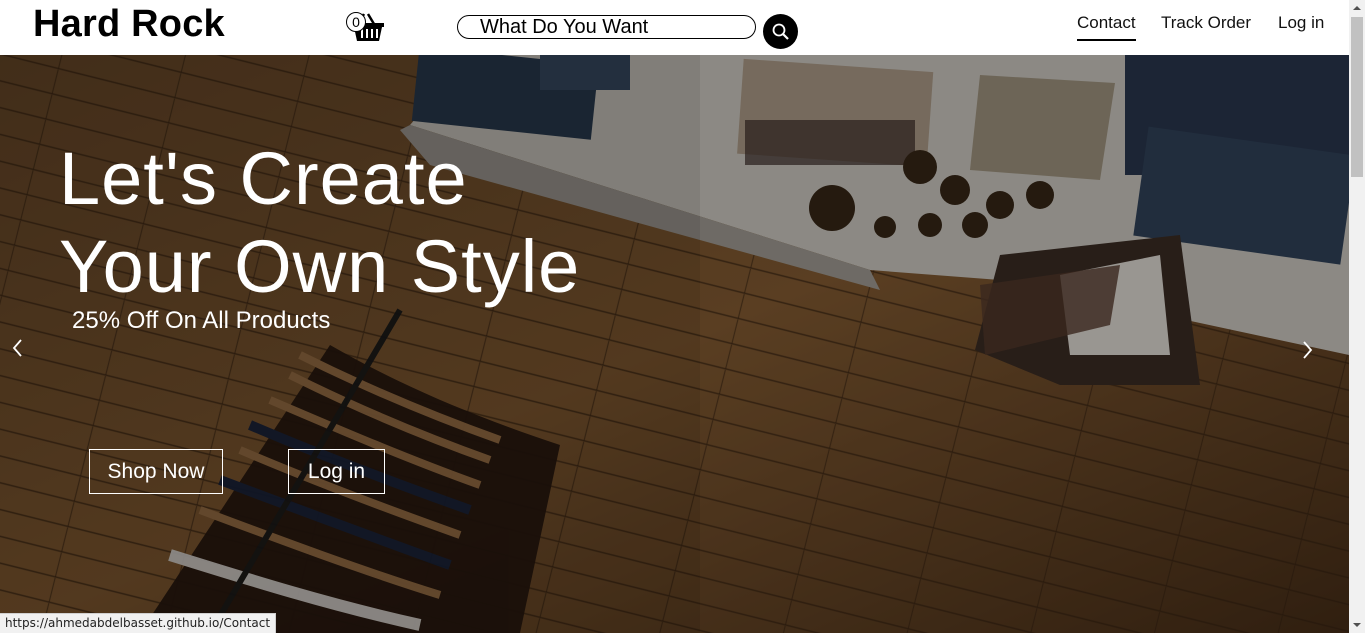 The image size is (1365, 633). I want to click on shop-now-button: Shop Now, so click(156, 471).